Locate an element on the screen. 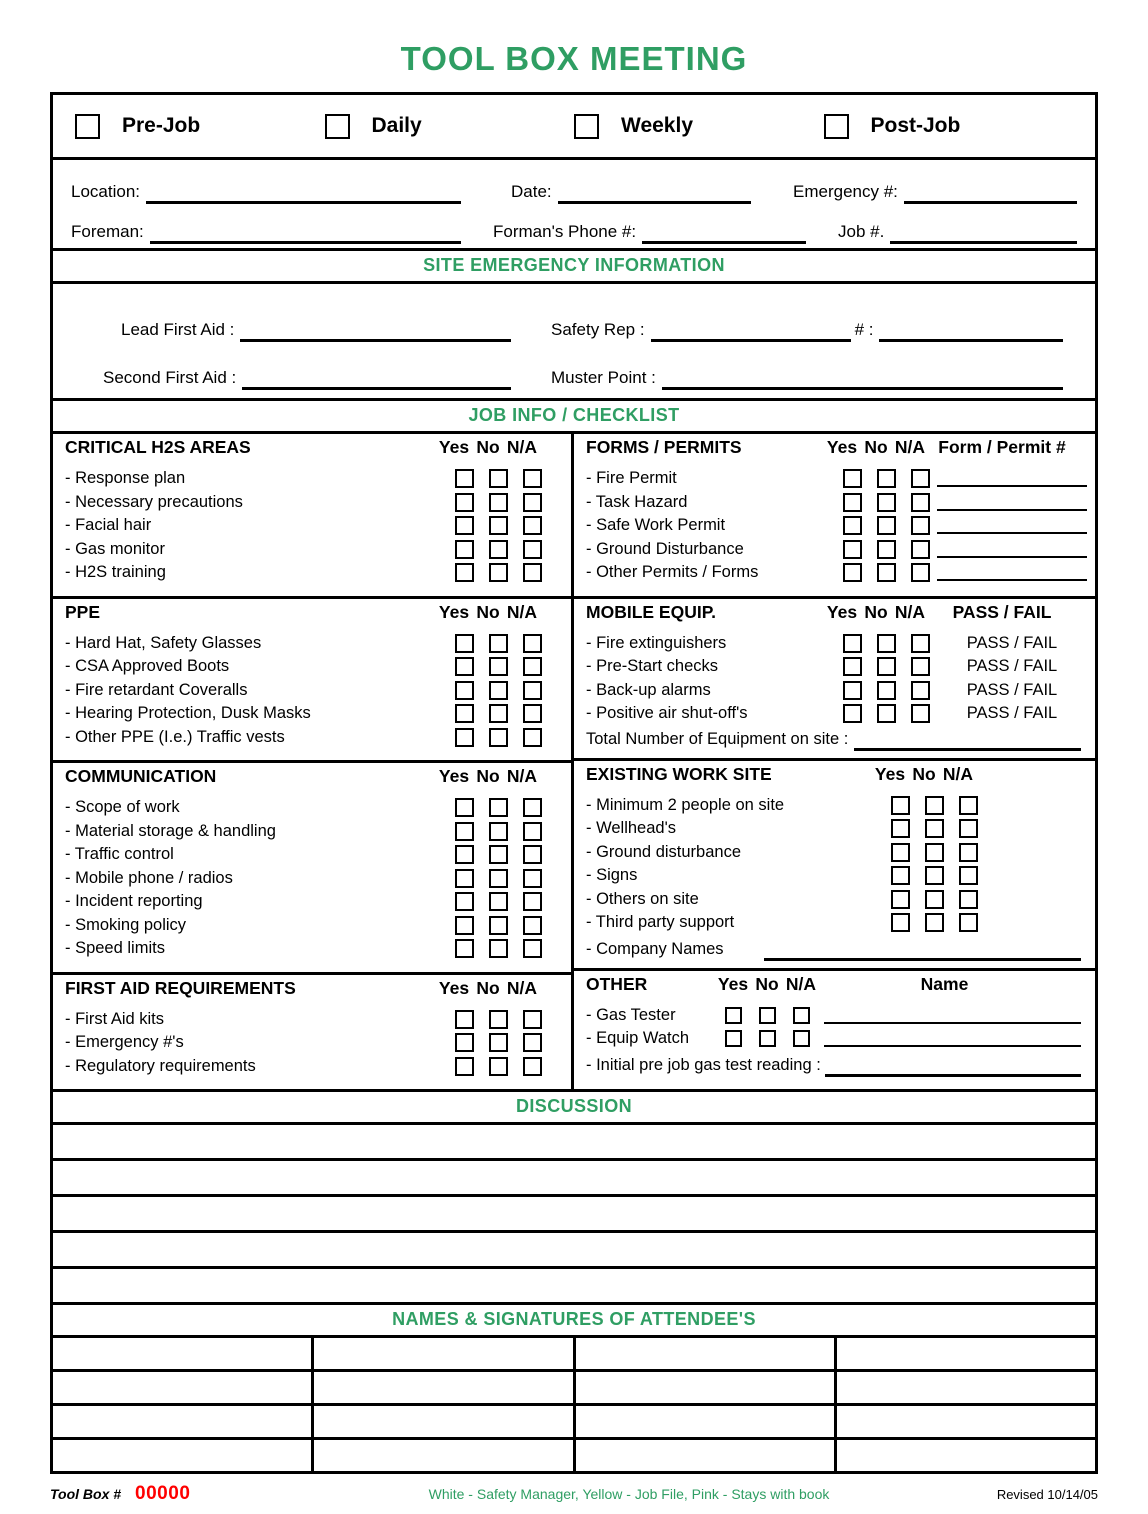 The height and width of the screenshot is (1514, 1148). safety-rep-input is located at coordinates (750, 330).